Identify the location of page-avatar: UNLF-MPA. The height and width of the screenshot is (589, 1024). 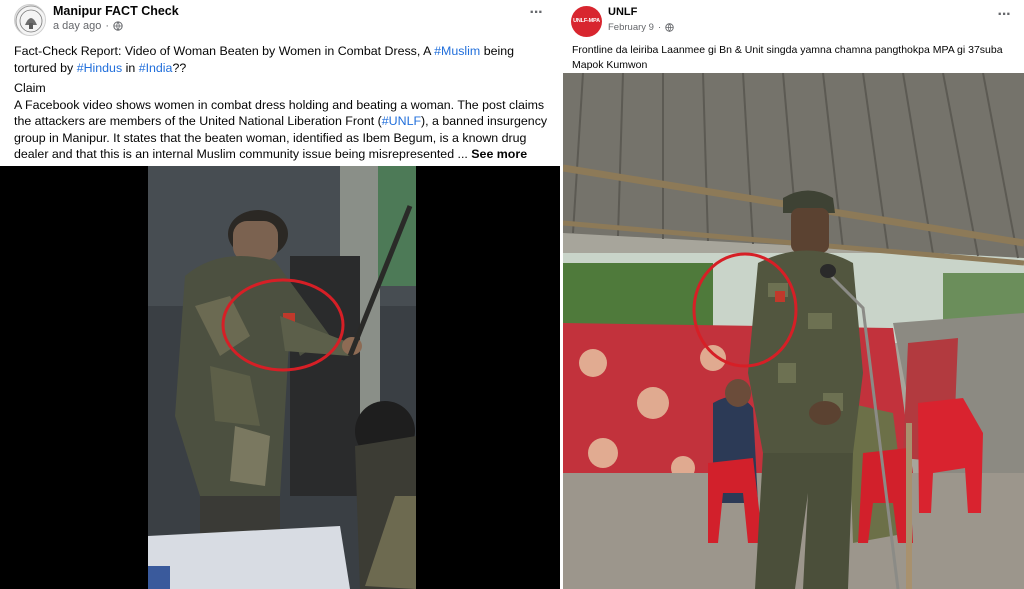
(586, 21).